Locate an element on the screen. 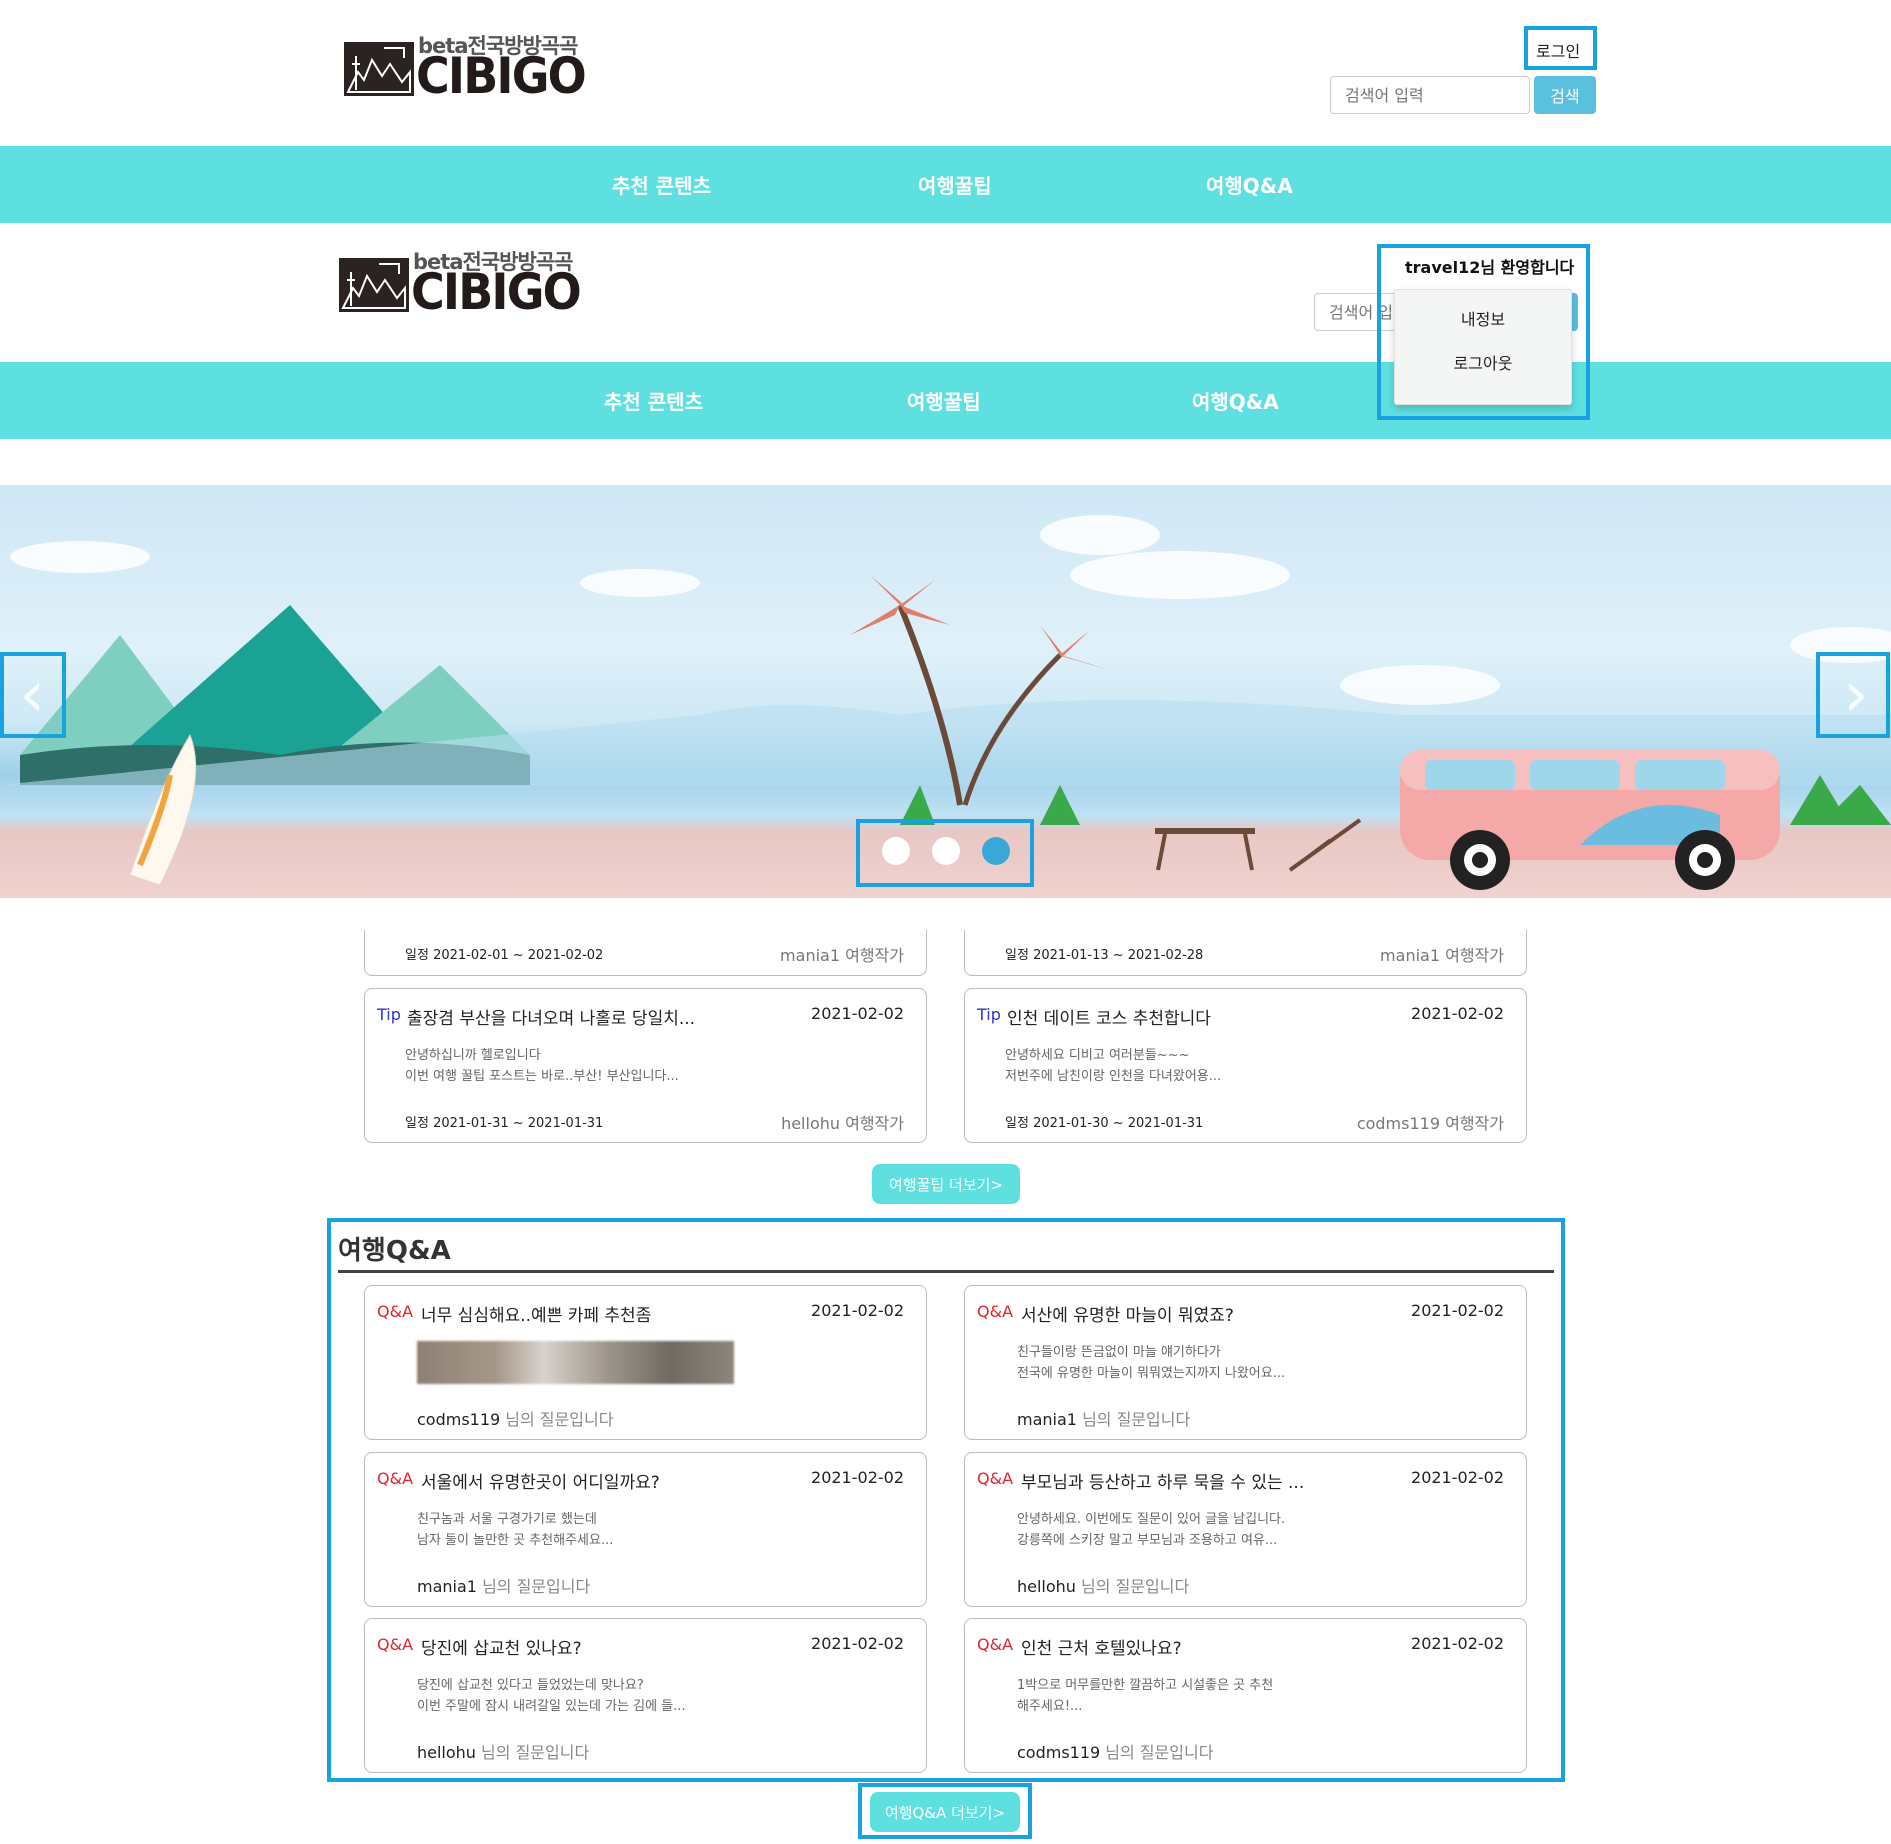  card-title: 당진에 삽교천 있나요? is located at coordinates (501, 1646).